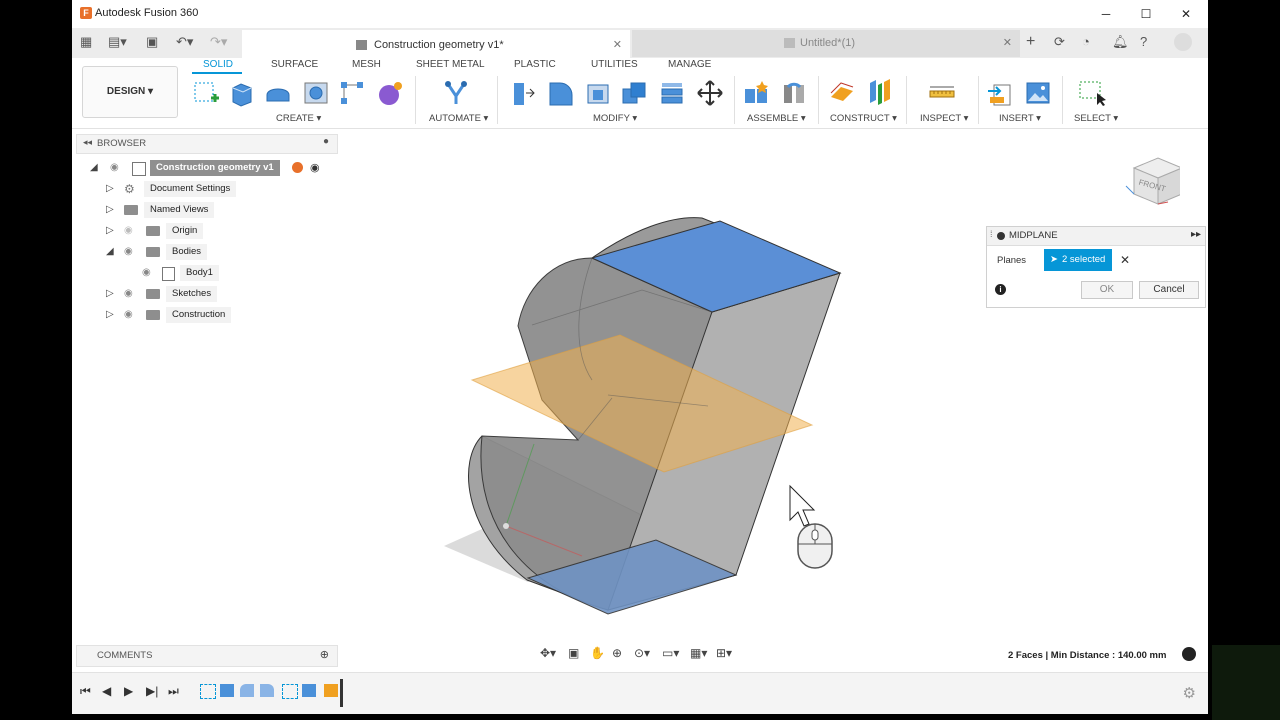 The image size is (1280, 720). I want to click on extrude-icon, so click(242, 93).